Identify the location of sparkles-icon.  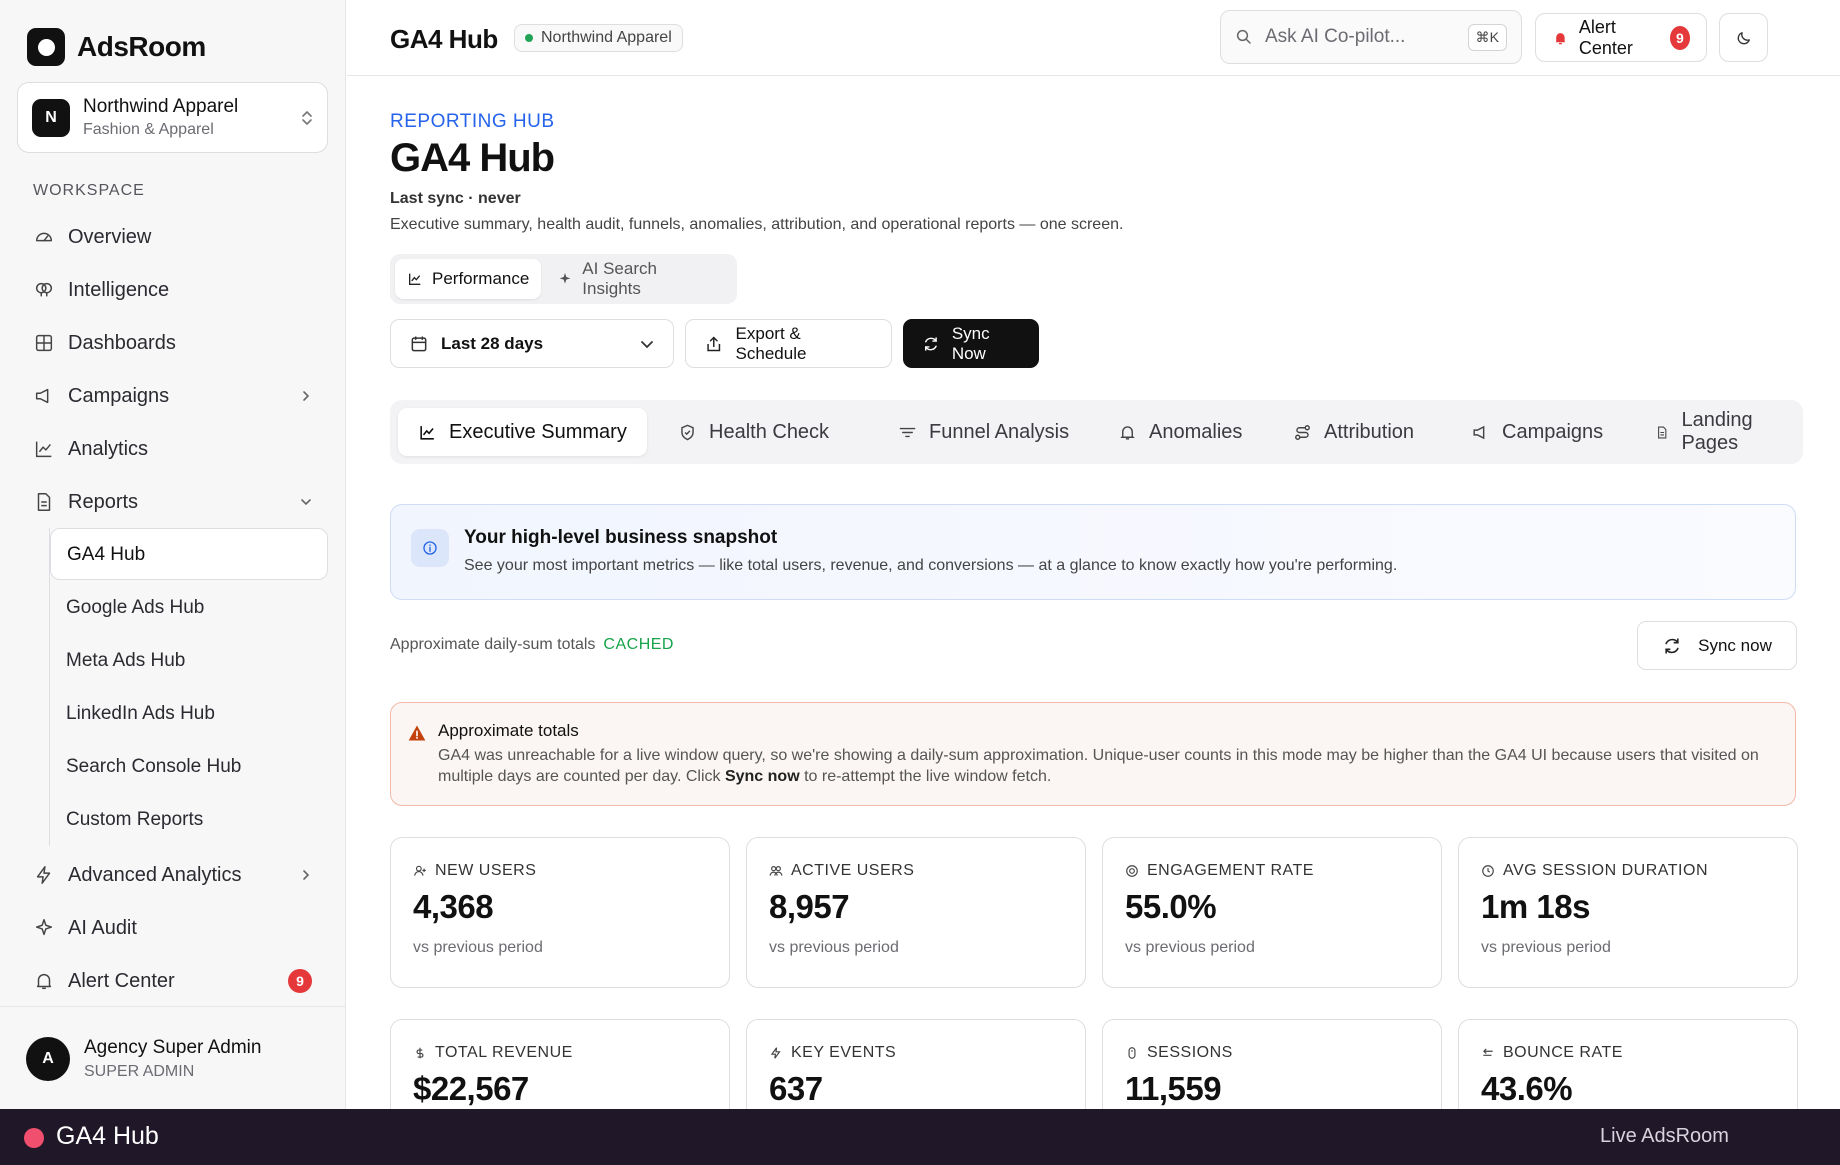
(565, 278).